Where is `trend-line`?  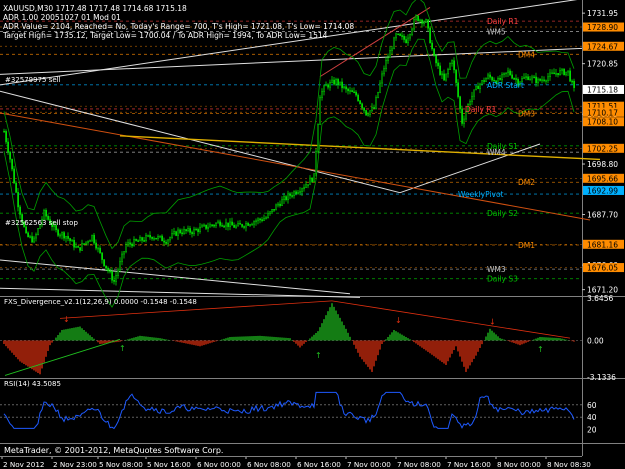
trend-line is located at coordinates (291, 61).